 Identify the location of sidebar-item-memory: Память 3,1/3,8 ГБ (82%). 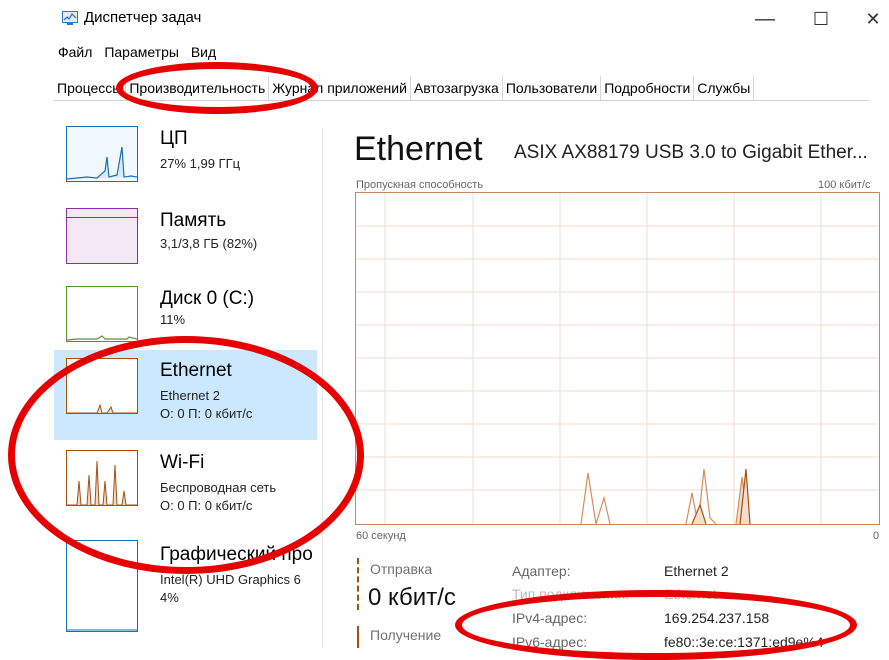
(185, 245).